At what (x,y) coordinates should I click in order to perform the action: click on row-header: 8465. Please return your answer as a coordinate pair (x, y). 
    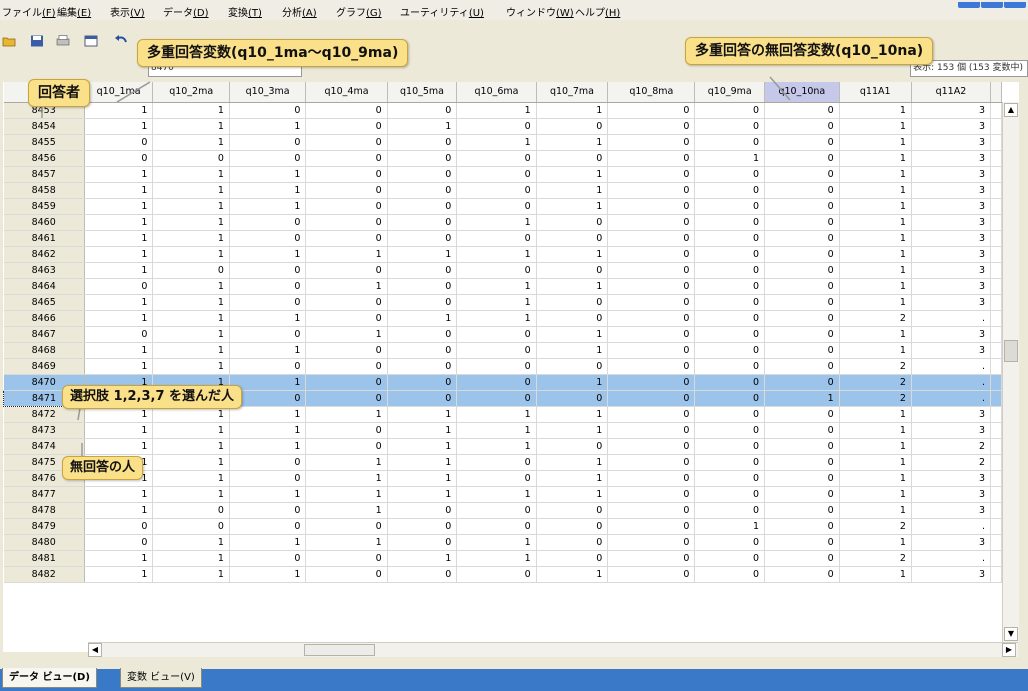
    Looking at the image, I should click on (44, 302).